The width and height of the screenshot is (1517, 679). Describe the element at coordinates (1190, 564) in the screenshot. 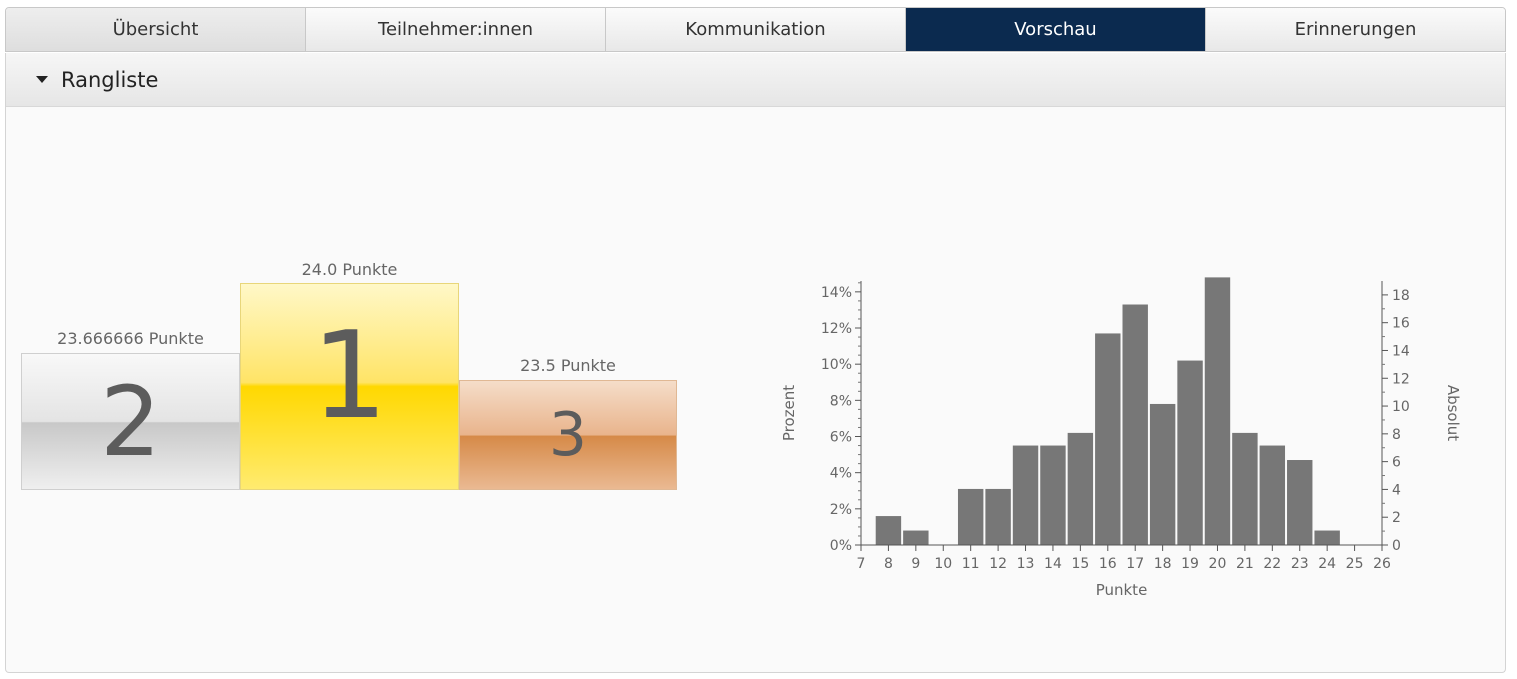

I see `x-tick-label: 19` at that location.